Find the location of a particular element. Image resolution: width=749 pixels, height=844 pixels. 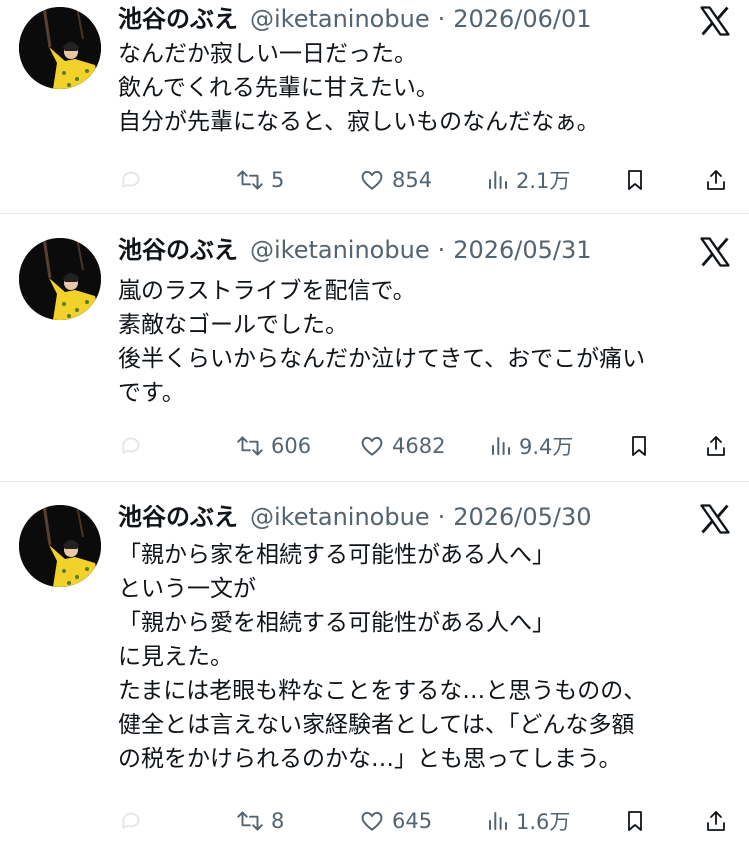

tweet-text-line: 「親から家を相続する可能性がある人へ」 is located at coordinates (336, 555).